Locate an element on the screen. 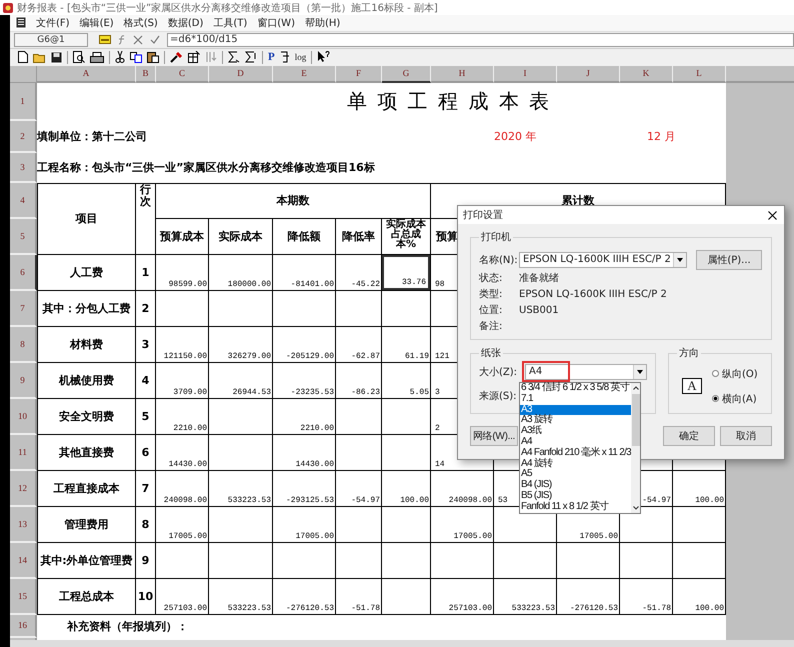 The image size is (794, 647). row-header: 1 is located at coordinates (23, 101).